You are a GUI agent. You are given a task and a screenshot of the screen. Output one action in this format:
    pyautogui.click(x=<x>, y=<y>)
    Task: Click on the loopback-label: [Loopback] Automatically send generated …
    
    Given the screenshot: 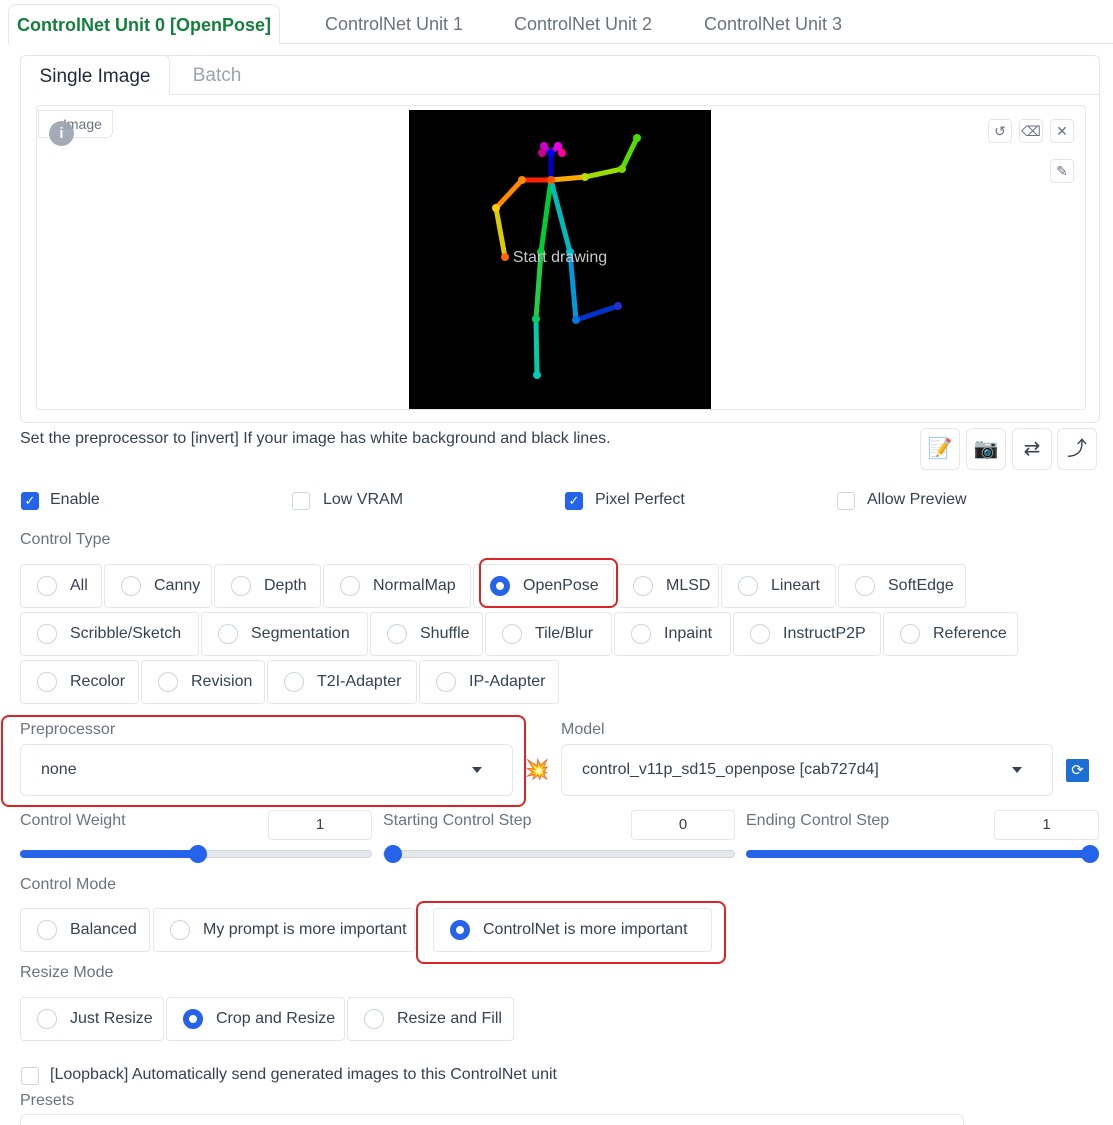 What is the action you would take?
    pyautogui.click(x=303, y=1074)
    